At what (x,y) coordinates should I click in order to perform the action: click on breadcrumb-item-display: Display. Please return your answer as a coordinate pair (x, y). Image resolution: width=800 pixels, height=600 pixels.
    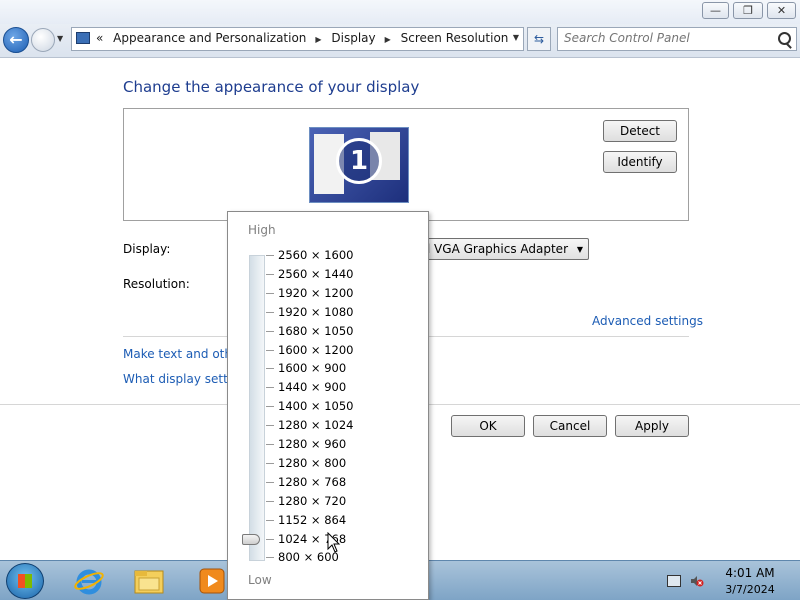
    Looking at the image, I should click on (353, 38).